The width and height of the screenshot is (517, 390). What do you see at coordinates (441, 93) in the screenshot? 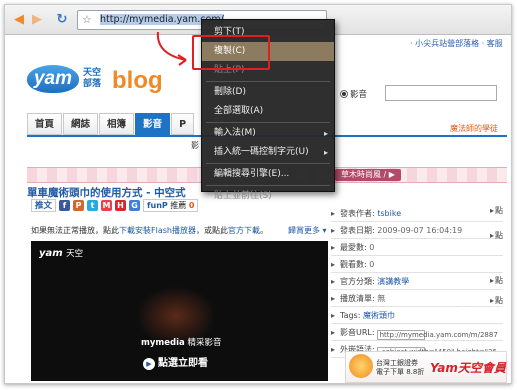
I see `site-search-input` at bounding box center [441, 93].